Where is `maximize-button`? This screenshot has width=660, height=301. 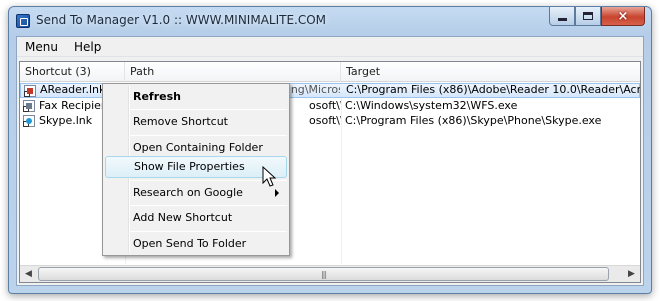 maximize-button is located at coordinates (588, 16).